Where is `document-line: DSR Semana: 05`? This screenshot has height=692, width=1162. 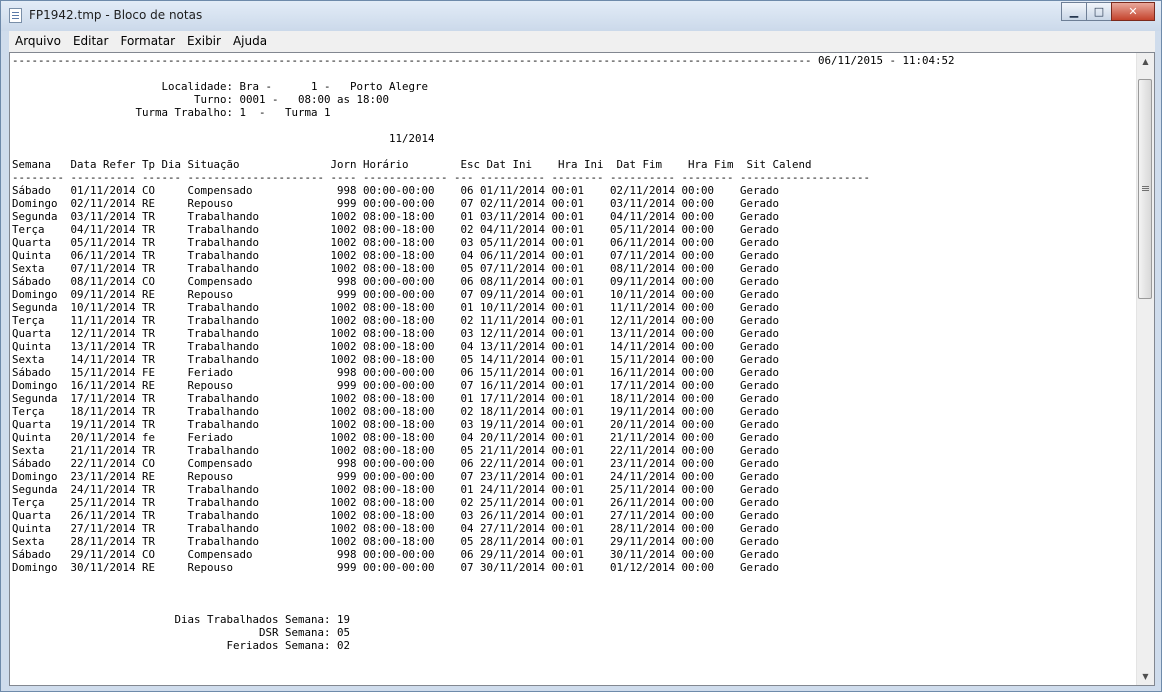
document-line: DSR Semana: 05 is located at coordinates (181, 632).